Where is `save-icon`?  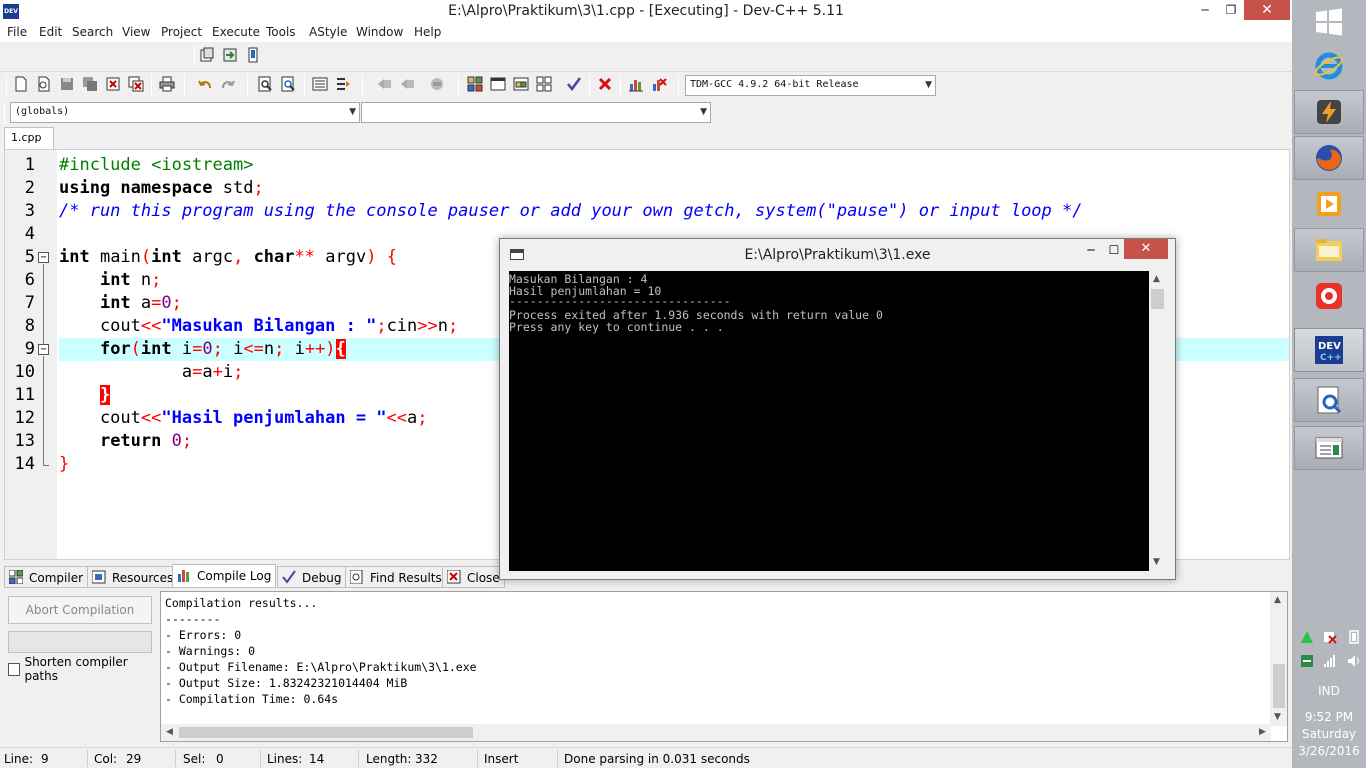 save-icon is located at coordinates (67, 84).